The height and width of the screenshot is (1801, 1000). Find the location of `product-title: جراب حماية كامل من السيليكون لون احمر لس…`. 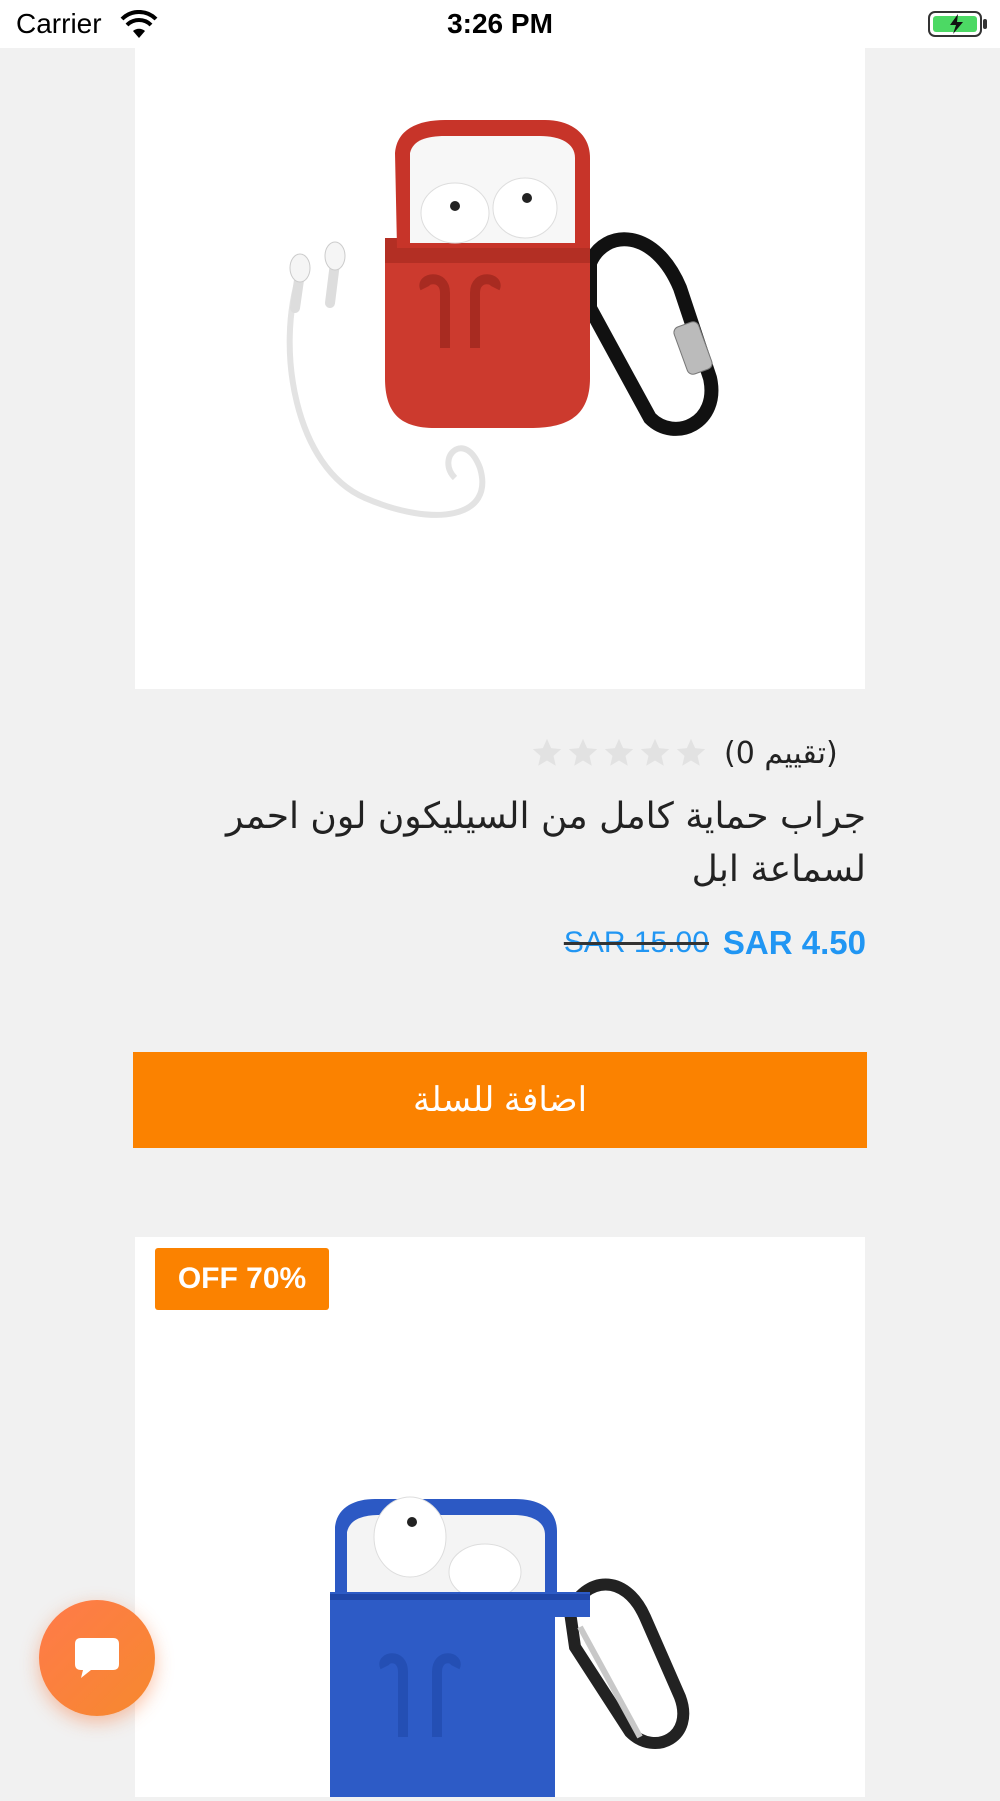

product-title: جراب حماية كامل من السيليكون لون احمر لس… is located at coordinates (508, 843).